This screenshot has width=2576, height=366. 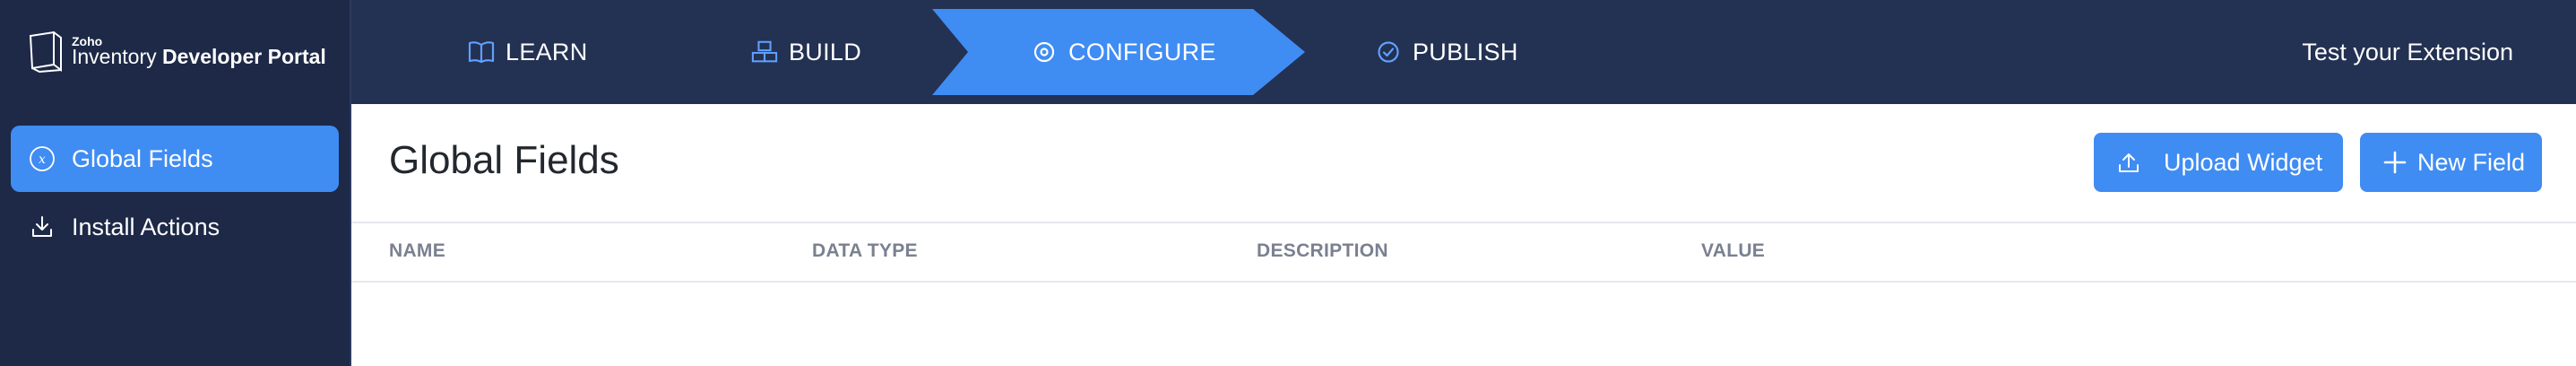 What do you see at coordinates (1465, 51) in the screenshot?
I see `step-publish-label: PUBLISH` at bounding box center [1465, 51].